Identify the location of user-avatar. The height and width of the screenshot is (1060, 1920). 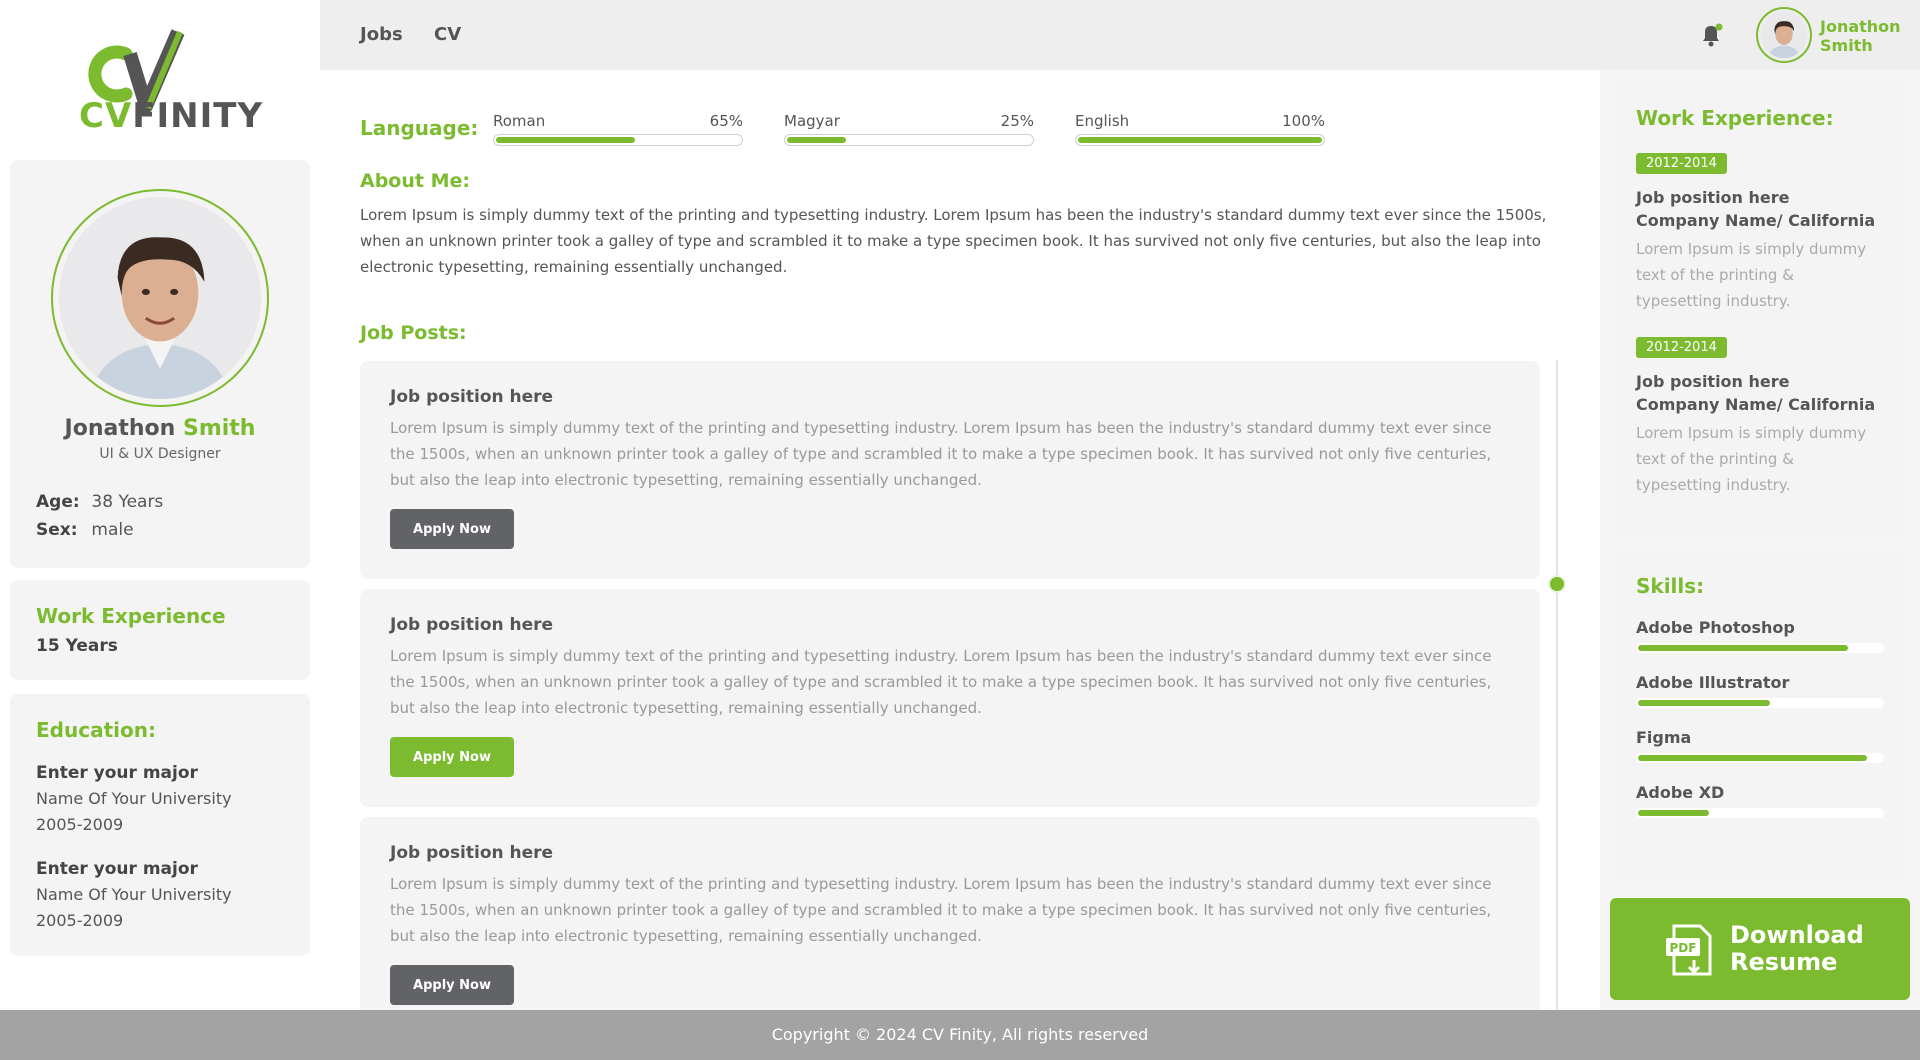
(1784, 35).